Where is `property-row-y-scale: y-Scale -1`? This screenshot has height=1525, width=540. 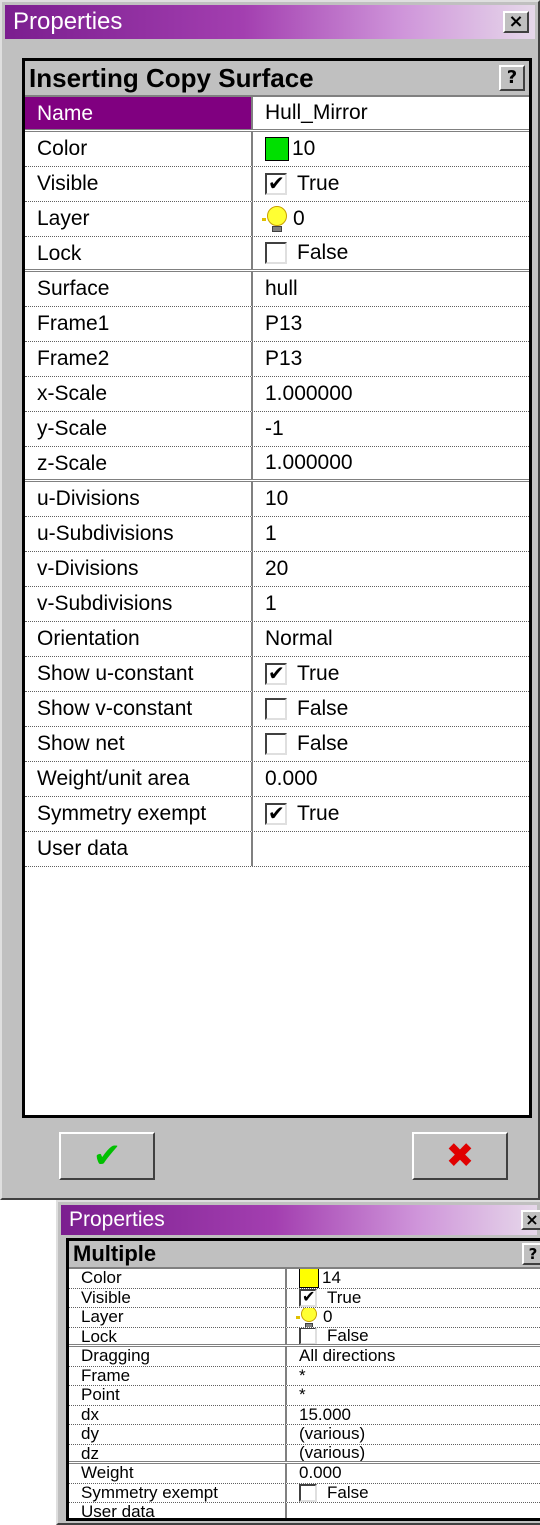 property-row-y-scale: y-Scale -1 is located at coordinates (277, 429).